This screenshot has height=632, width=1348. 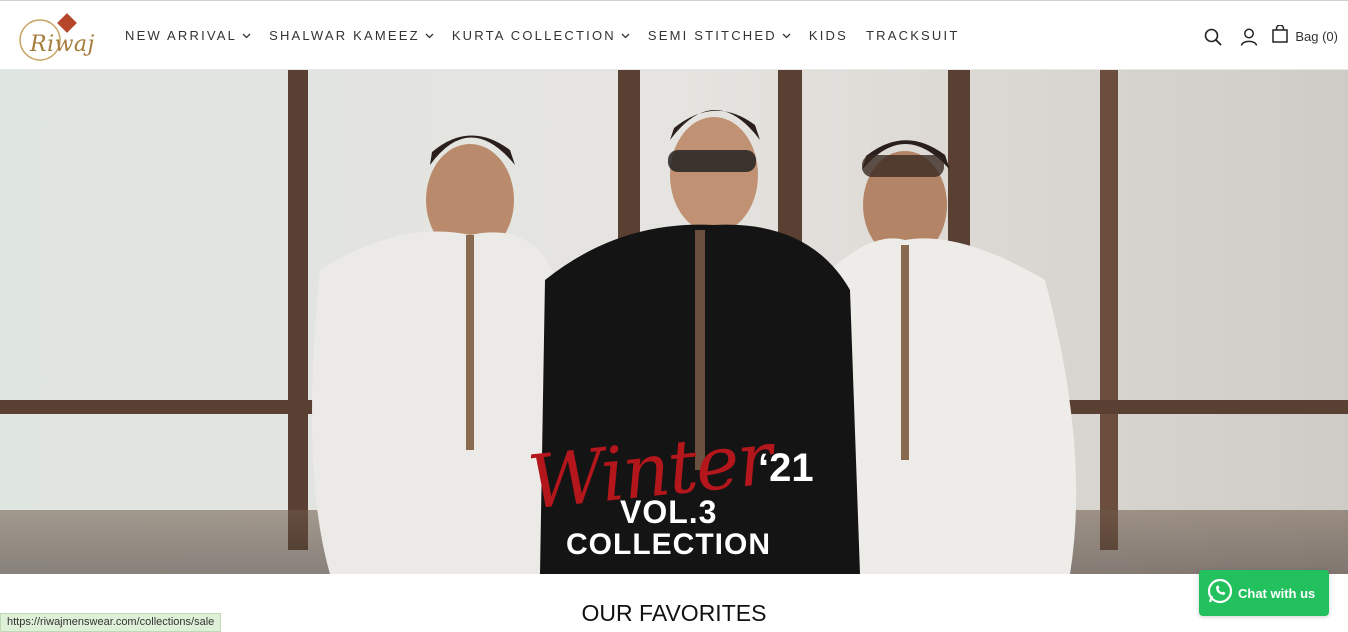 I want to click on logo-text: Riwaj, so click(x=62, y=44).